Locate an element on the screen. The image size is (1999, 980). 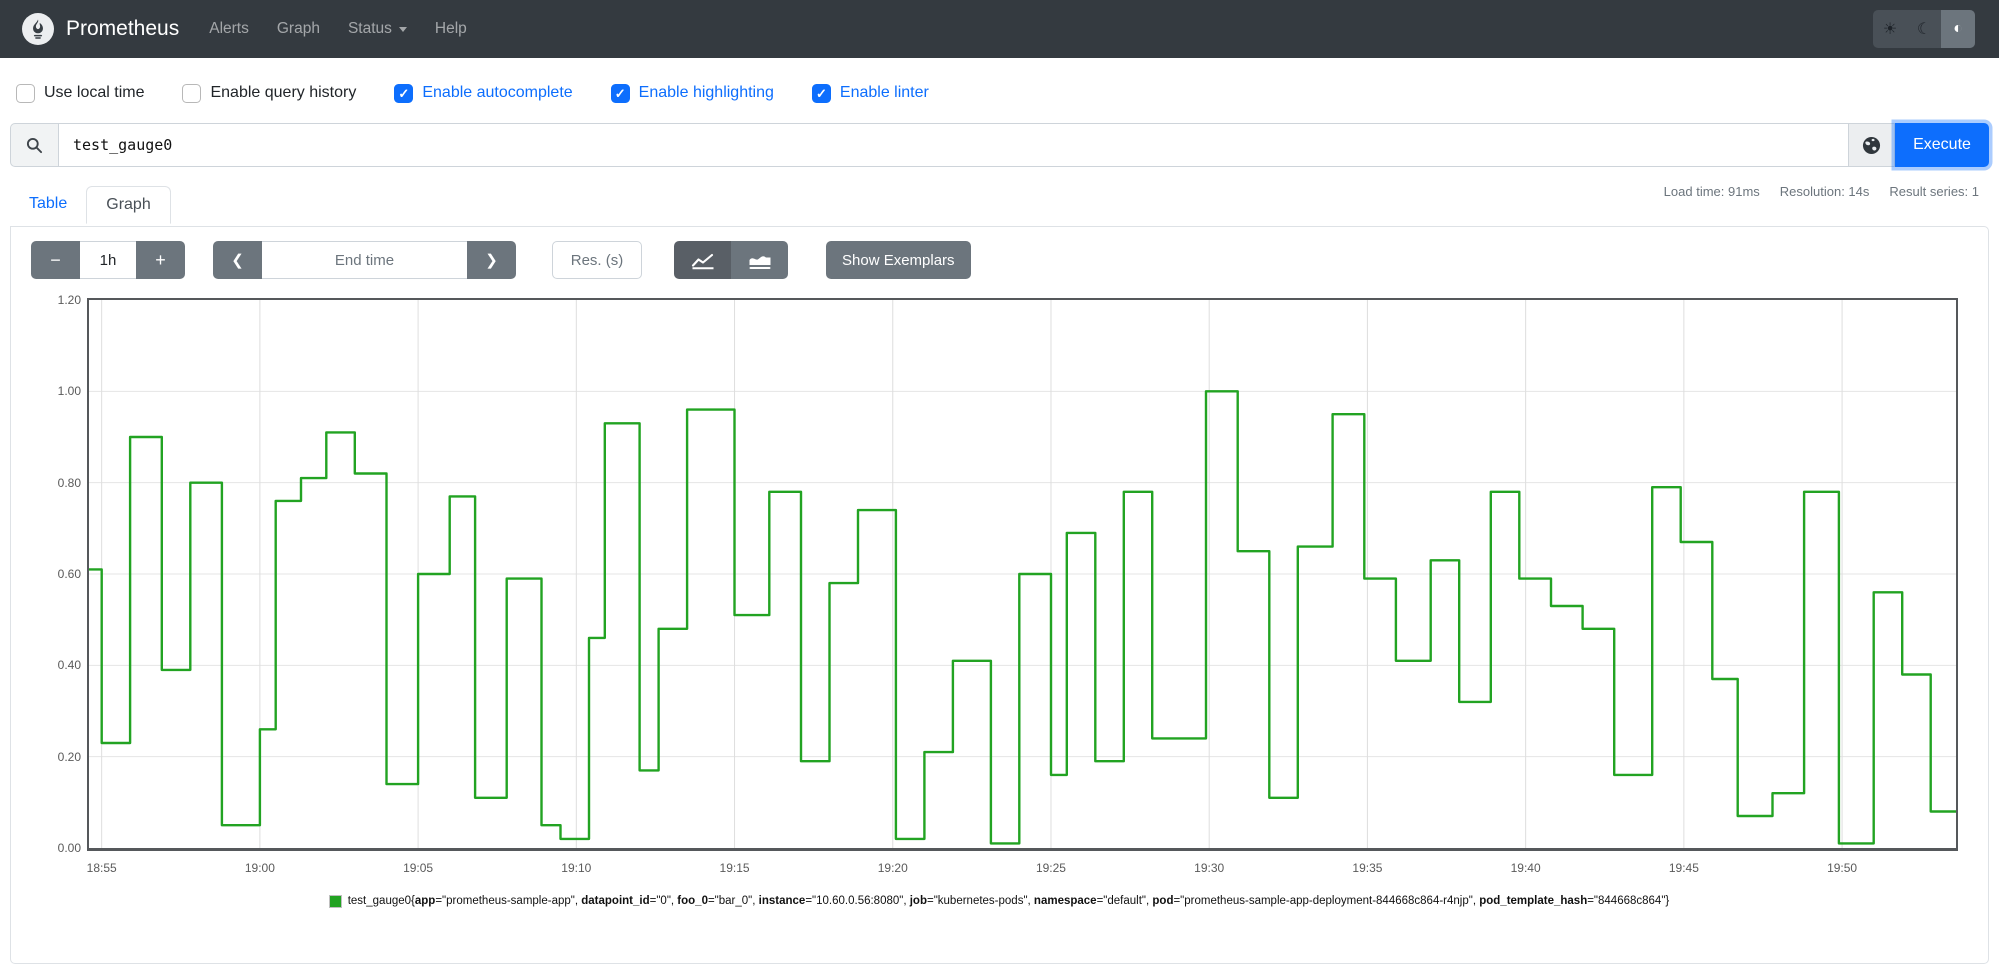
y-tick-label: 1.00 is located at coordinates (69, 391).